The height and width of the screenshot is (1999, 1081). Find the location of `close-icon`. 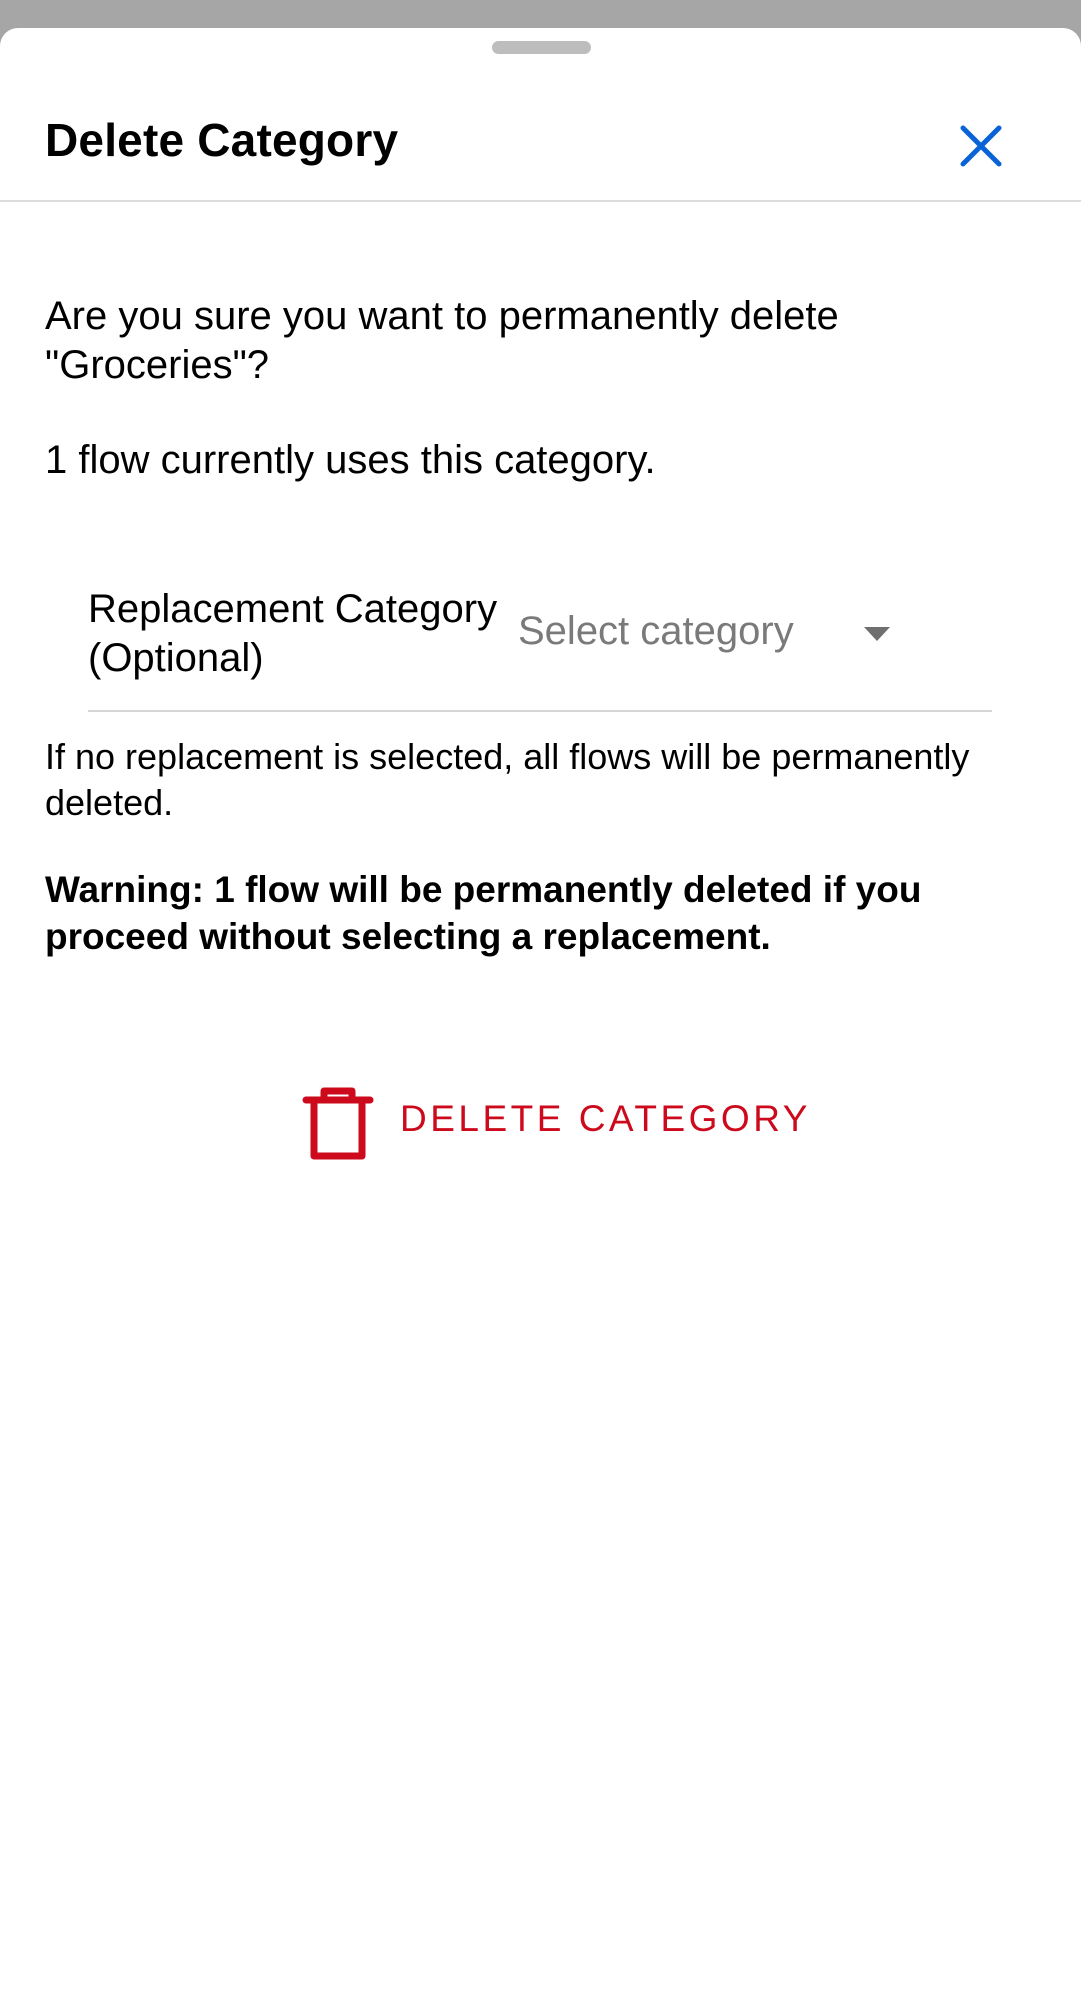

close-icon is located at coordinates (981, 146).